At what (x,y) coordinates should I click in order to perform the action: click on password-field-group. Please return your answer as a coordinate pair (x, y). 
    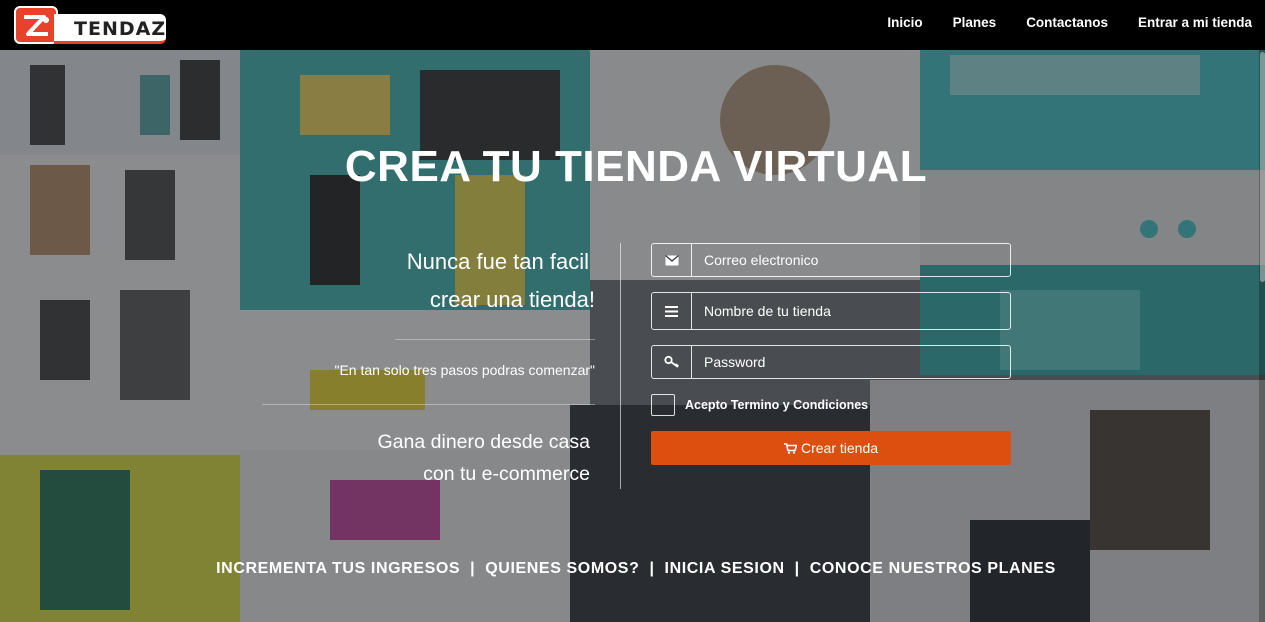
    Looking at the image, I should click on (831, 362).